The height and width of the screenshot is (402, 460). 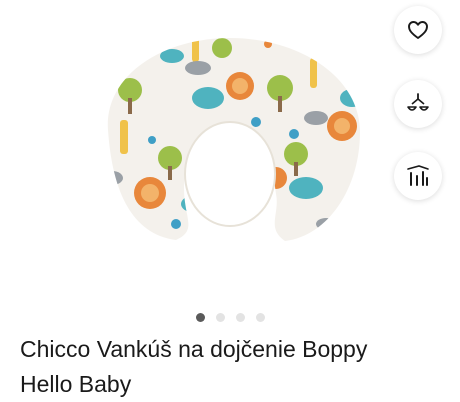 I want to click on compare-bars-icon, so click(x=418, y=175).